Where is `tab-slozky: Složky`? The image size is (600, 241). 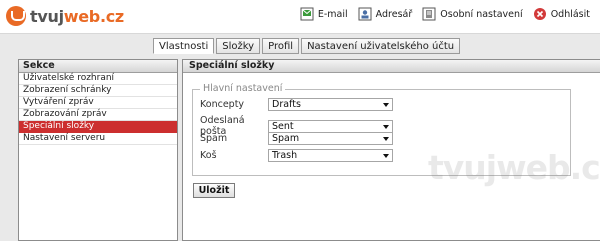 tab-slozky: Složky is located at coordinates (238, 46).